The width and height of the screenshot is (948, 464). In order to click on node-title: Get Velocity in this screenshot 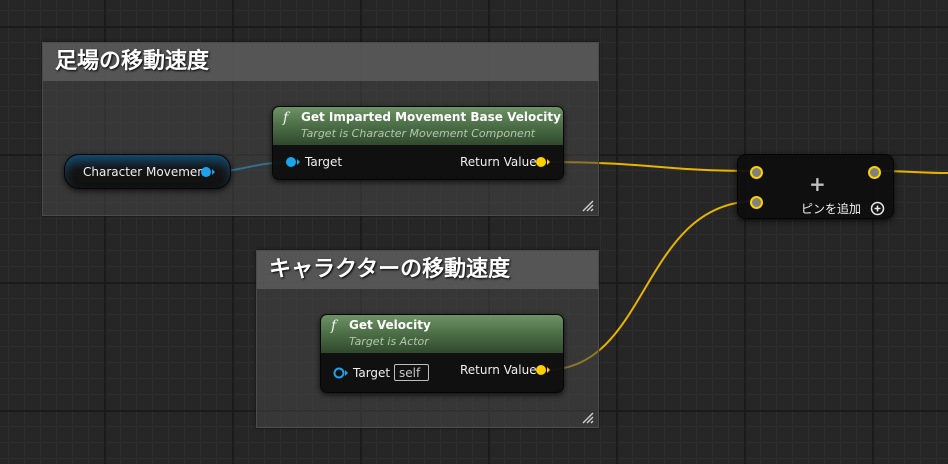, I will do `click(390, 325)`.